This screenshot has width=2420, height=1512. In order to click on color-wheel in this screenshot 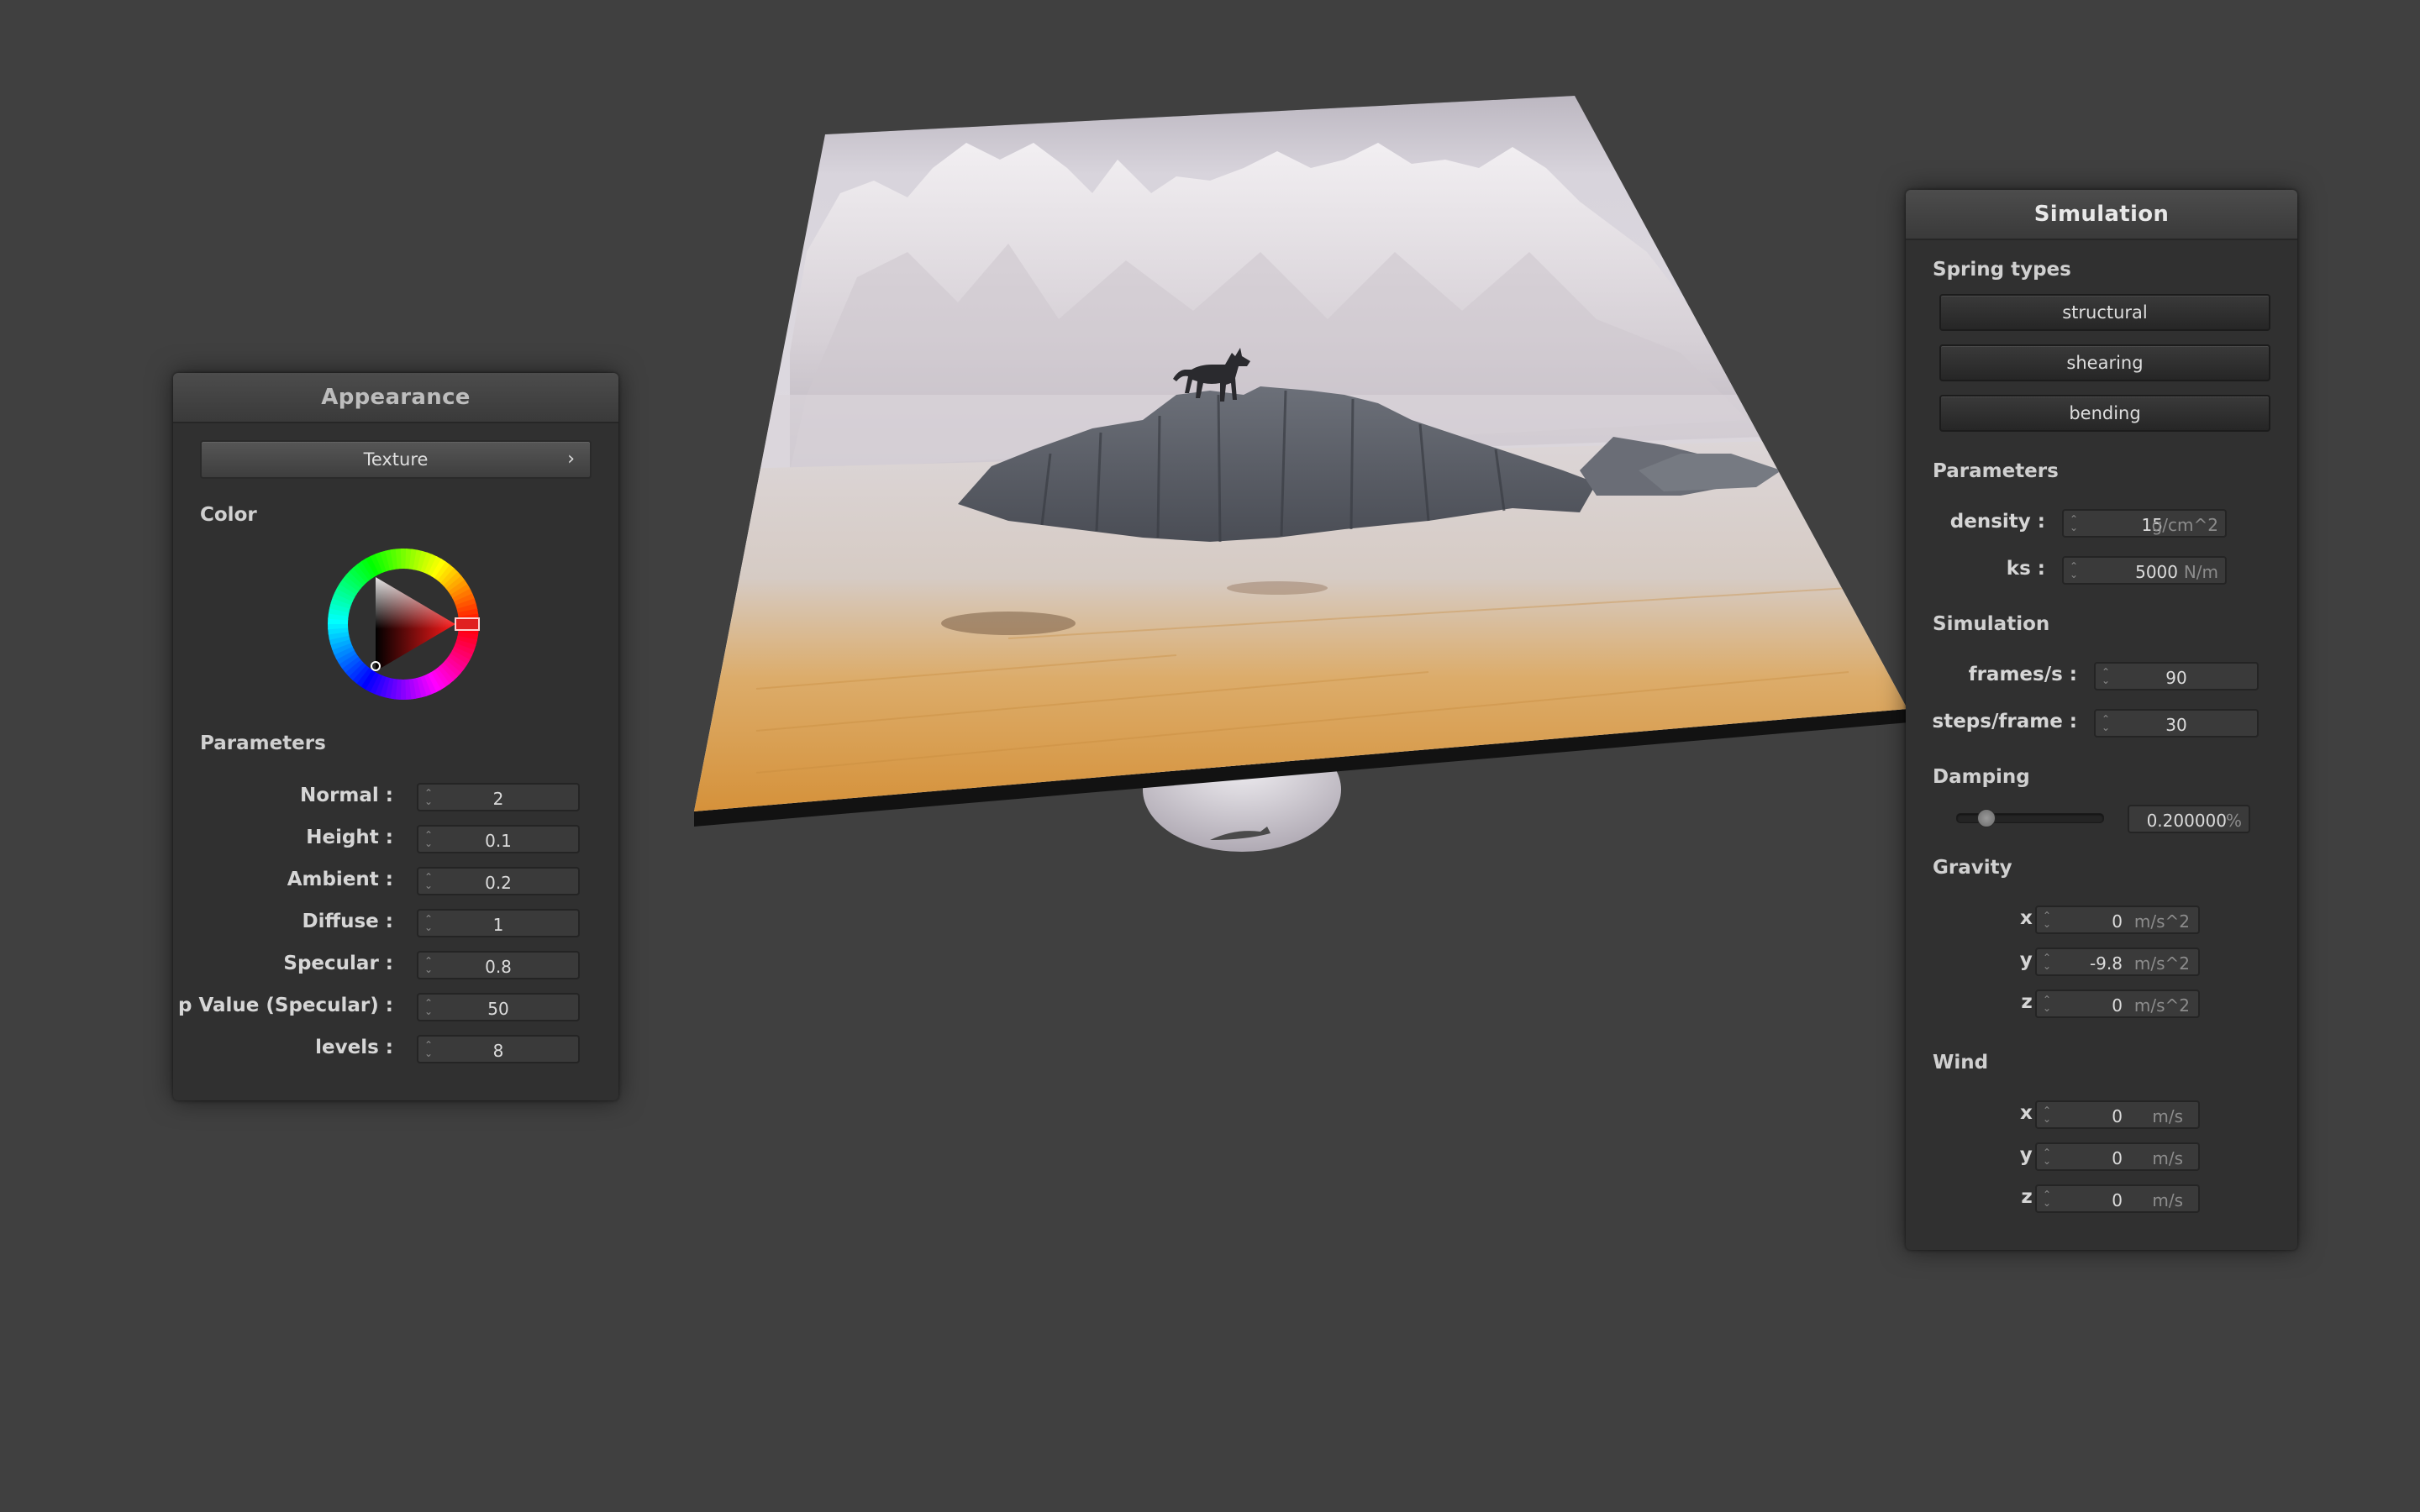, I will do `click(403, 624)`.